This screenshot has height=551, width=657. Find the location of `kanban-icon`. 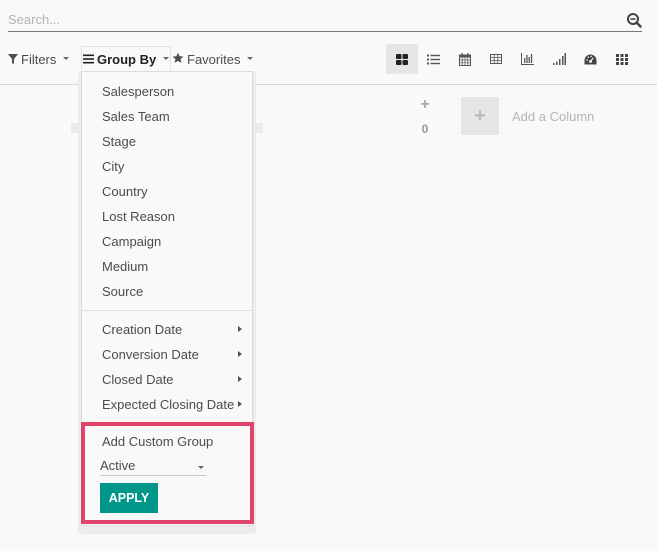

kanban-icon is located at coordinates (401, 59).